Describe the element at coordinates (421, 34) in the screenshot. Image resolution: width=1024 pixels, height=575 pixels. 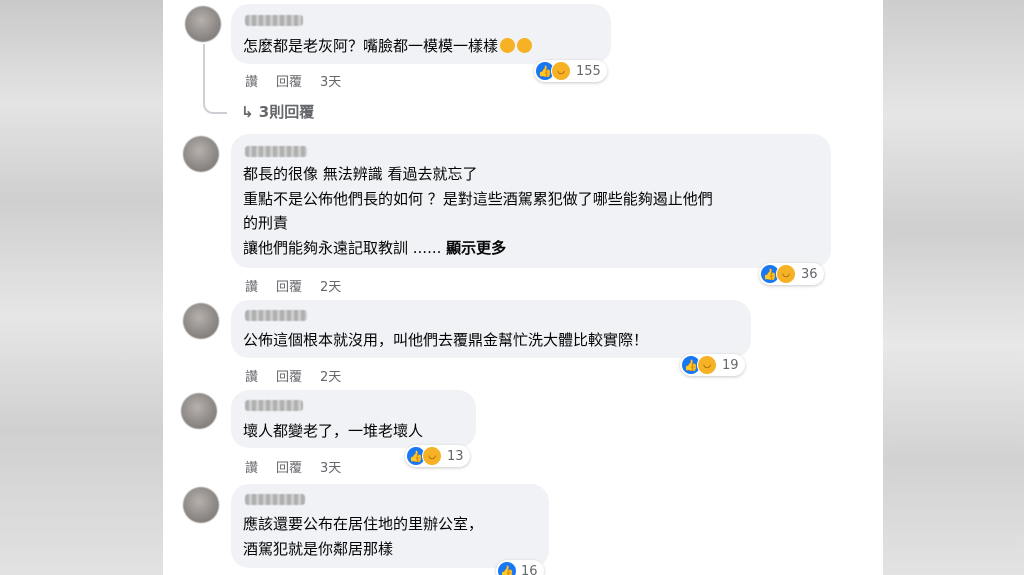
I see `comment-bubble: 怎麼都是老灰阿？嘴臉都一模模一樣樣` at that location.